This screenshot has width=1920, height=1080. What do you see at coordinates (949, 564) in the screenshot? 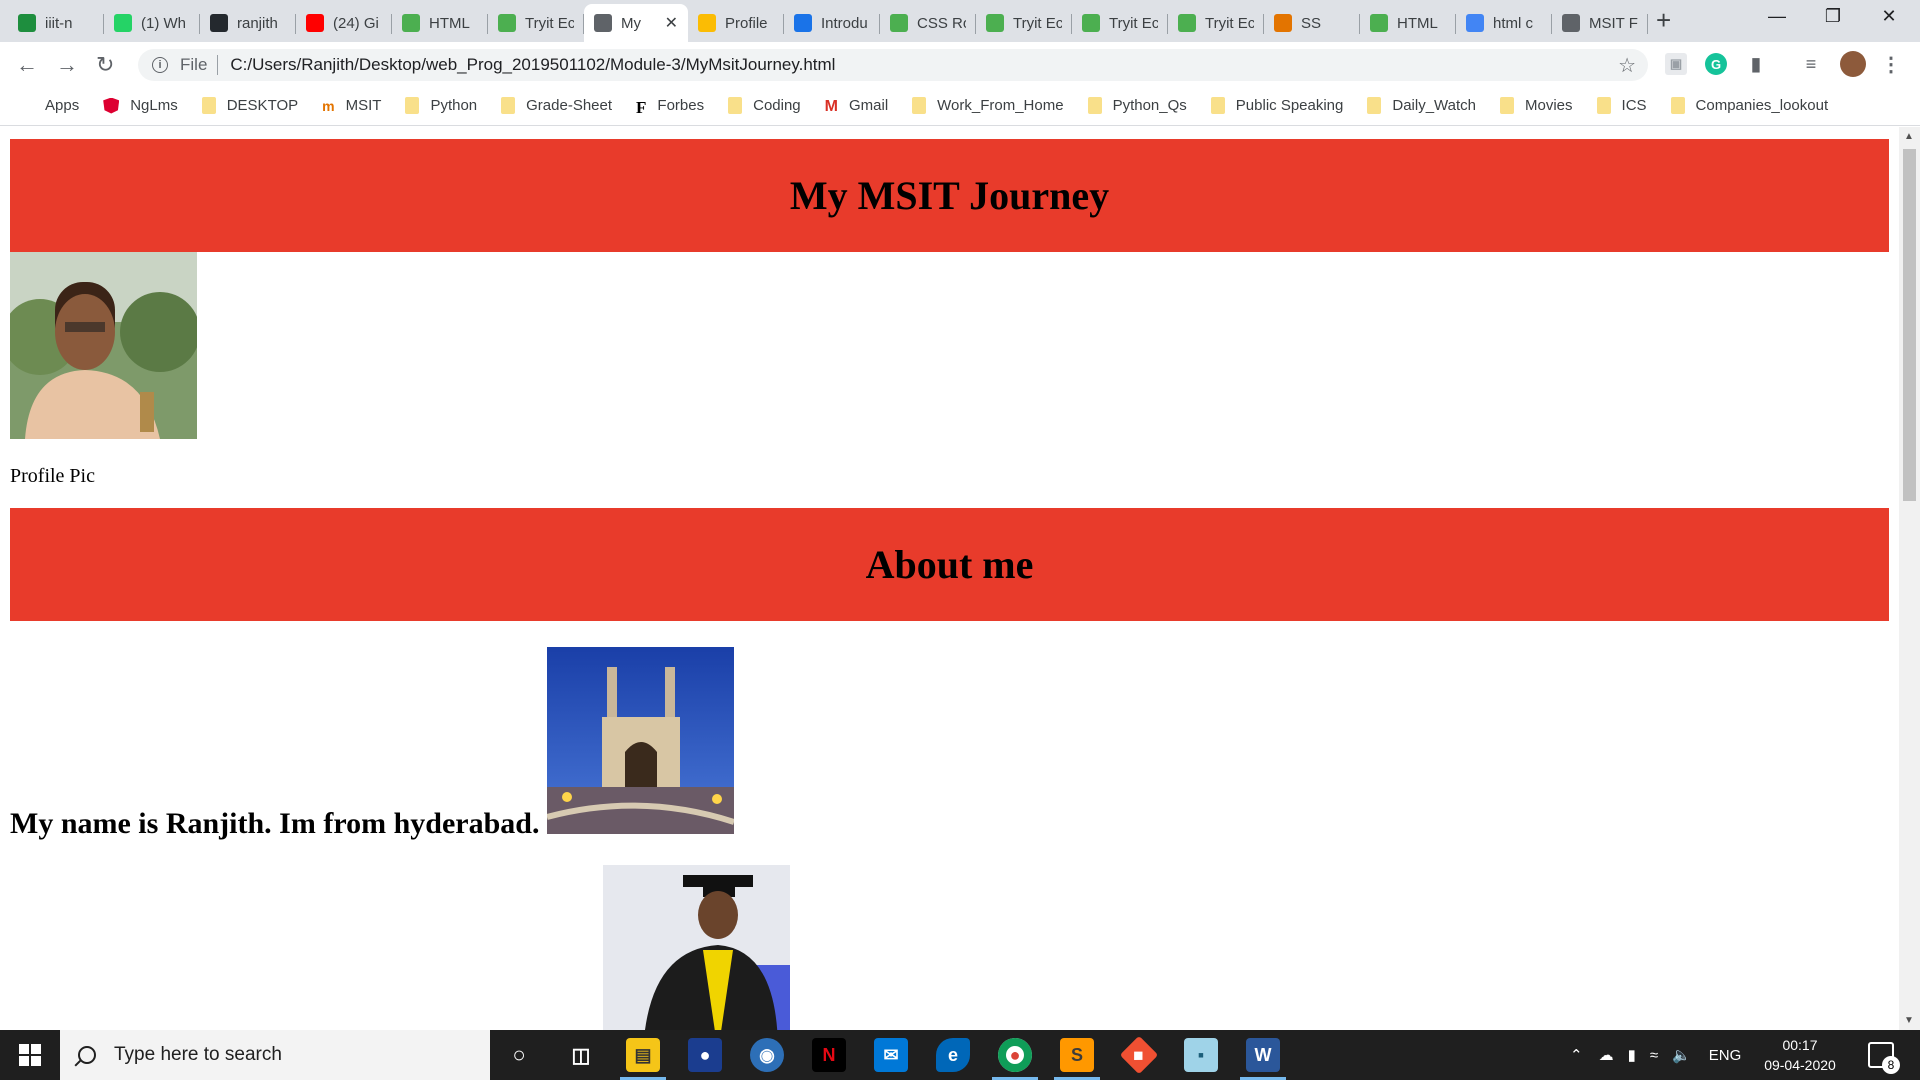
I see `about-banner: About me` at bounding box center [949, 564].